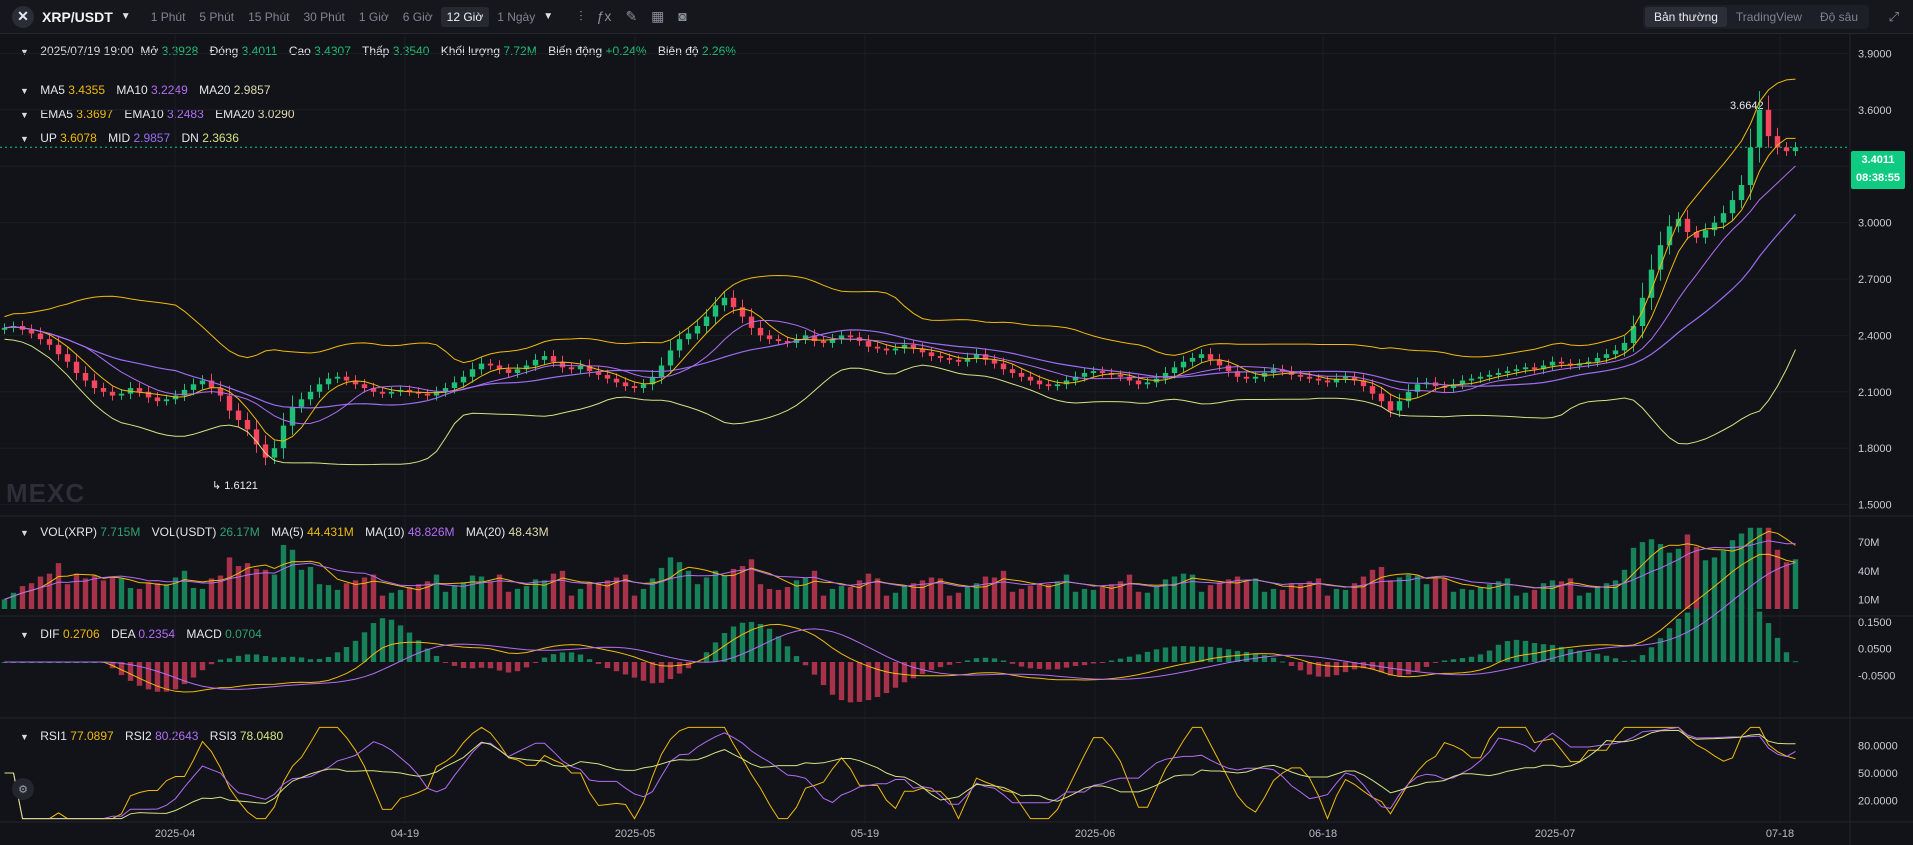 The height and width of the screenshot is (845, 1913). I want to click on view-tab-0: Bản thường, so click(1685, 17).